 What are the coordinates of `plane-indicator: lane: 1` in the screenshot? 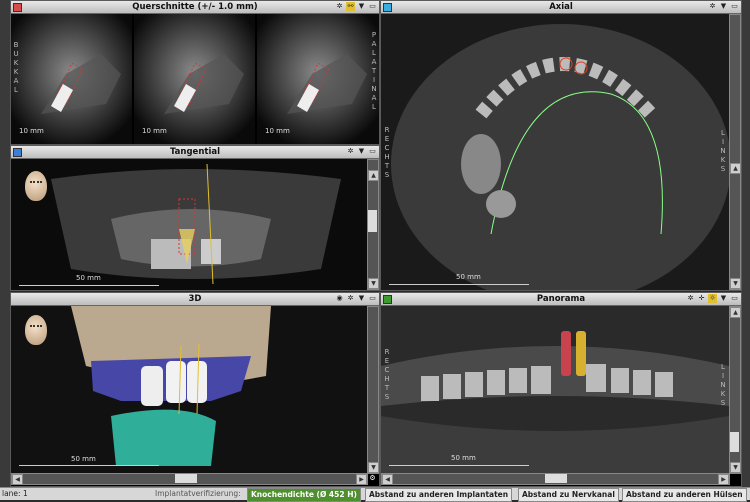 It's located at (15, 493).